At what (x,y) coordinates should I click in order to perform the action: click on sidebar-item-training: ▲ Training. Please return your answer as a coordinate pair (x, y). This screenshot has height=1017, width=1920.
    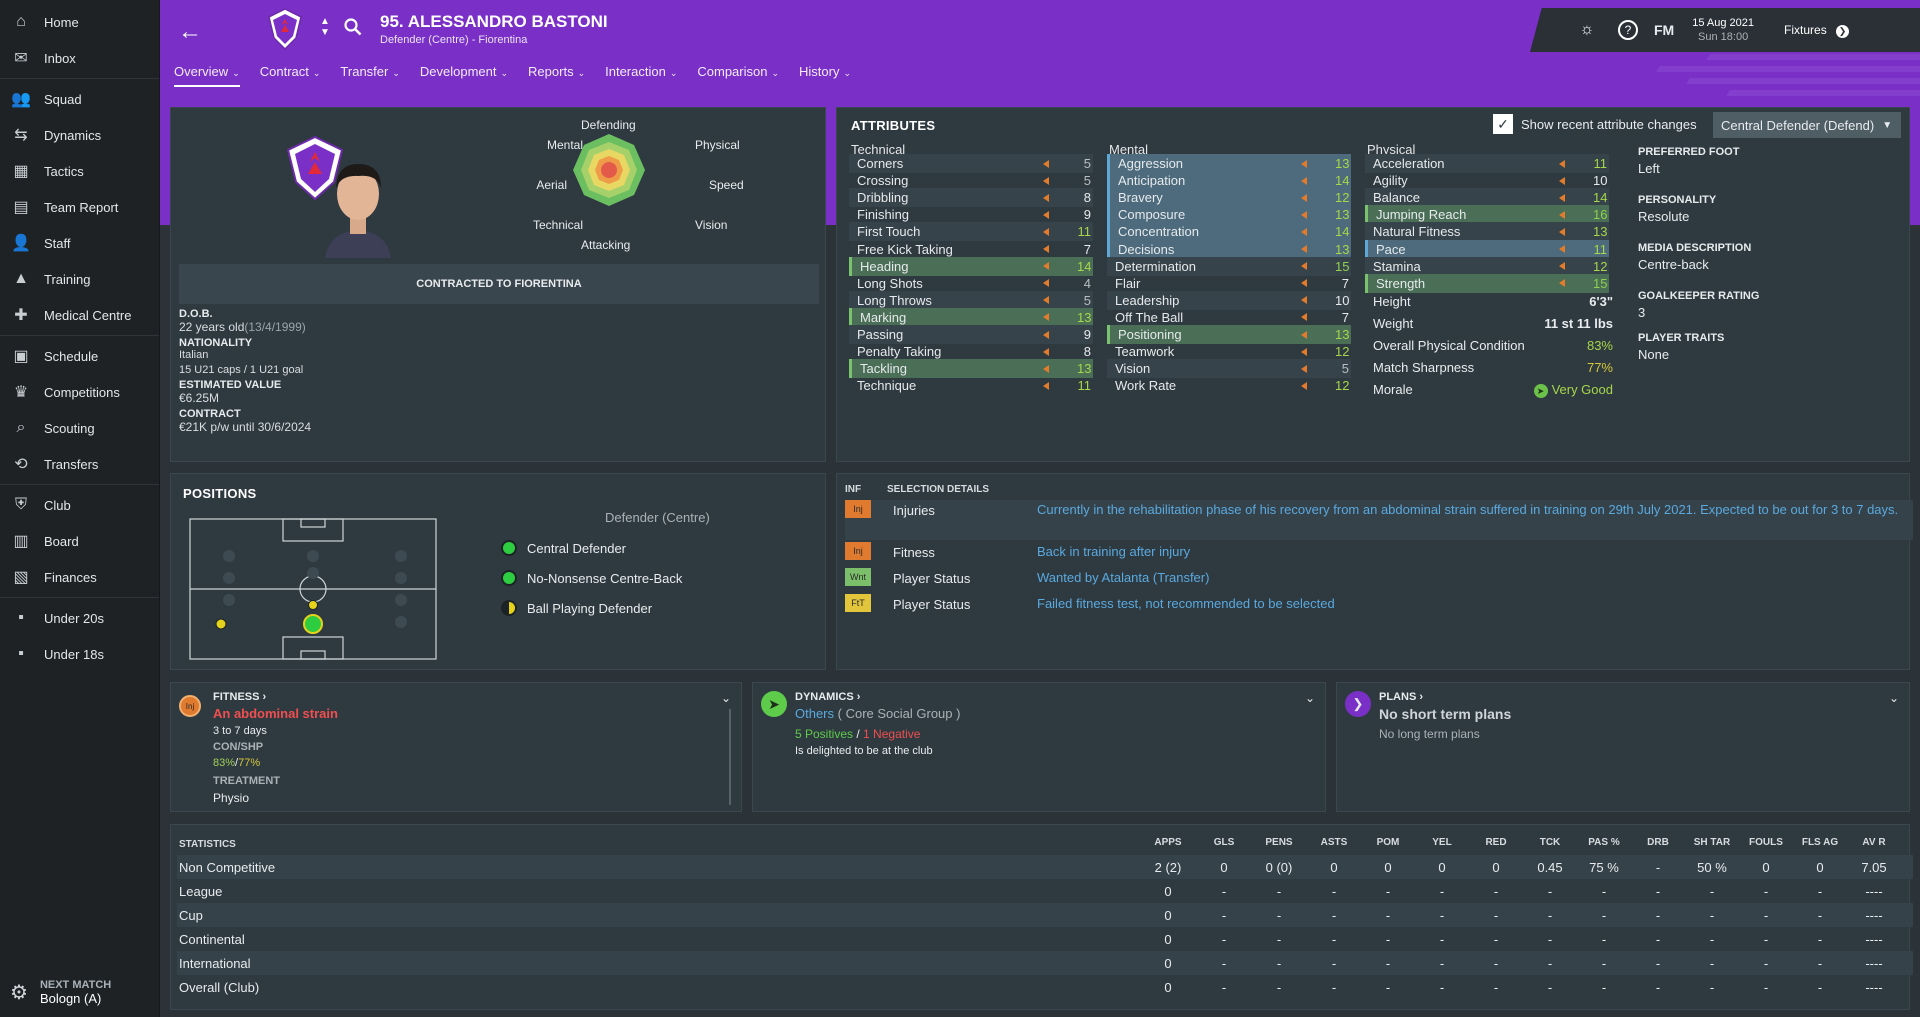
    Looking at the image, I should click on (79, 279).